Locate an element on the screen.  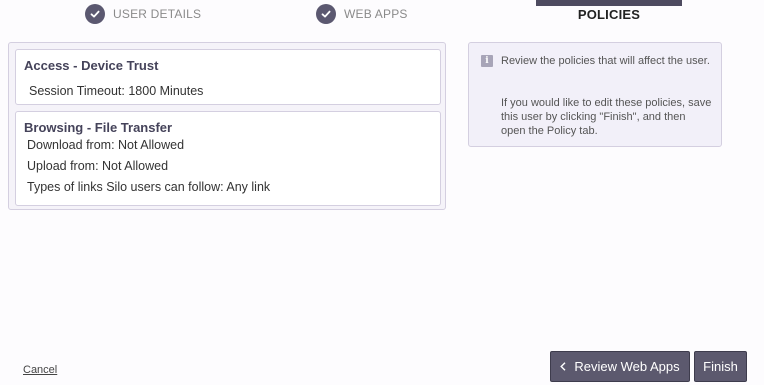
policy-setting: Session Timeout: 1800 Minutes is located at coordinates (116, 91).